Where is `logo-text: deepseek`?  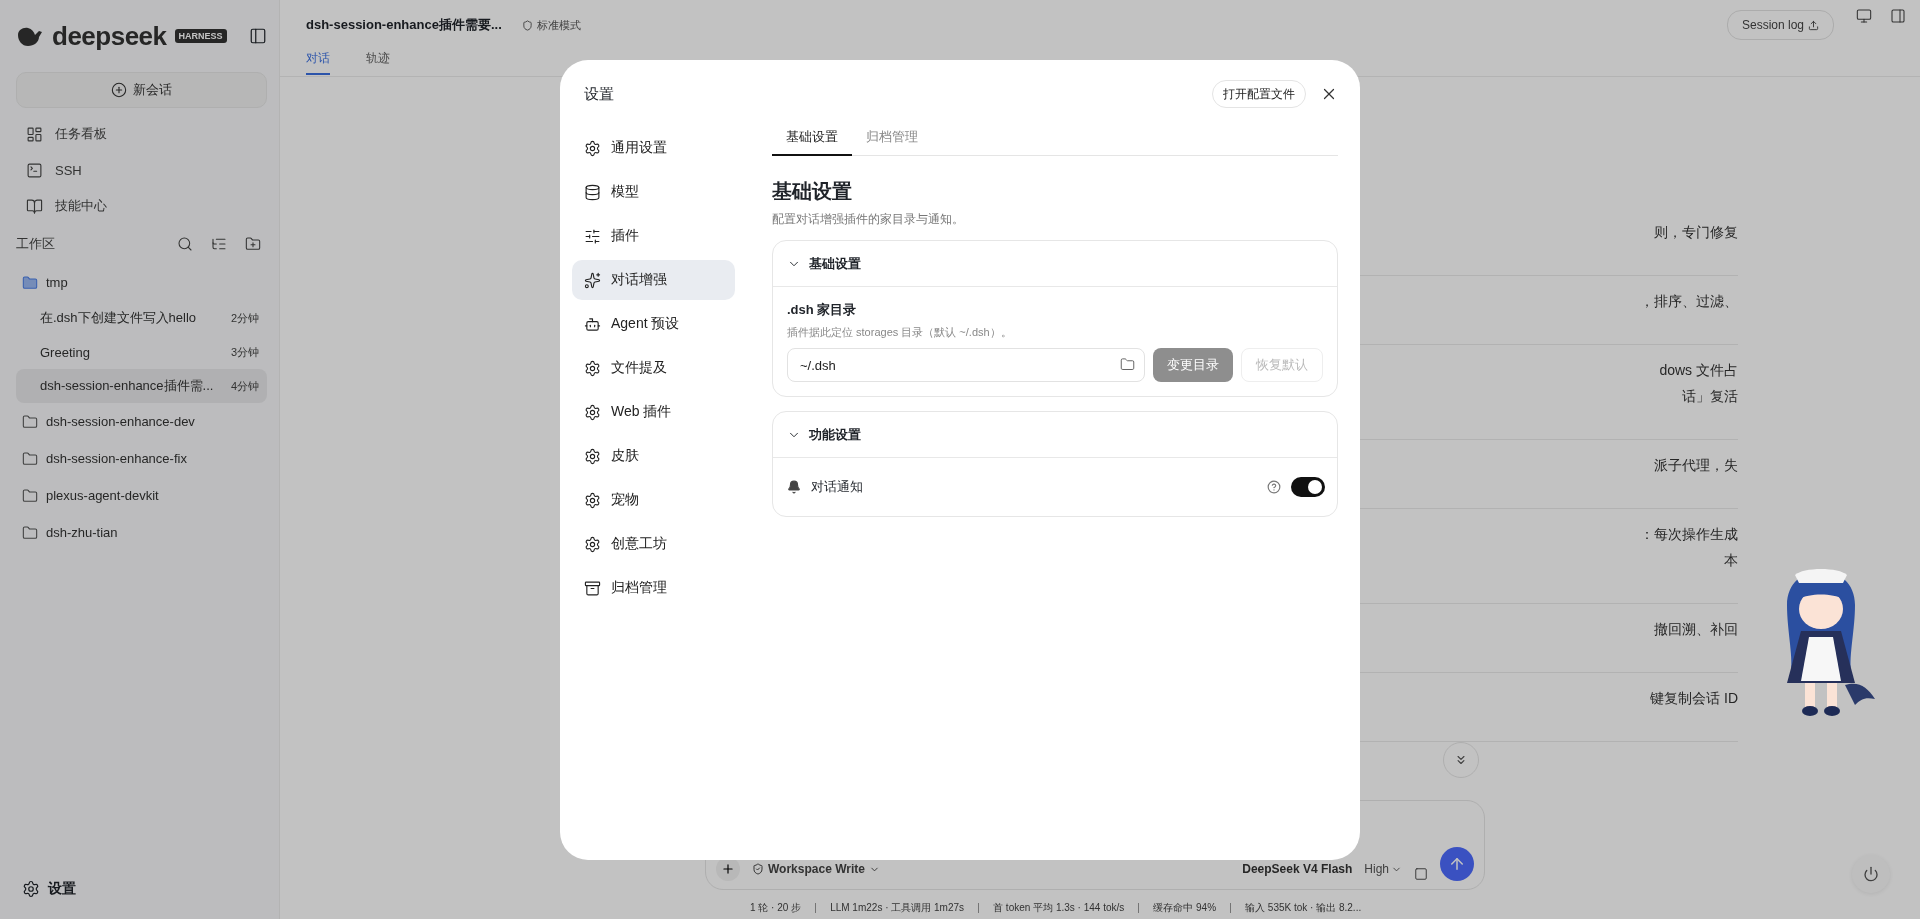 logo-text: deepseek is located at coordinates (109, 36).